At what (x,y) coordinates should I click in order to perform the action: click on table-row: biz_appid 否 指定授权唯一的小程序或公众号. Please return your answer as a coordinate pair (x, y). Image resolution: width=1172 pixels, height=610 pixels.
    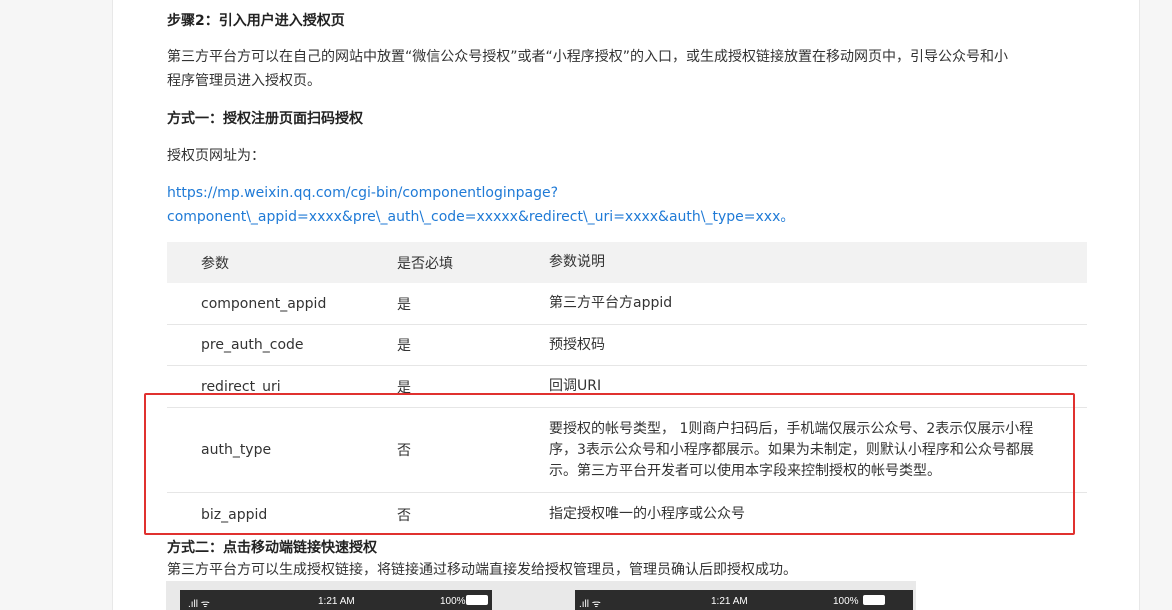
    Looking at the image, I should click on (627, 514).